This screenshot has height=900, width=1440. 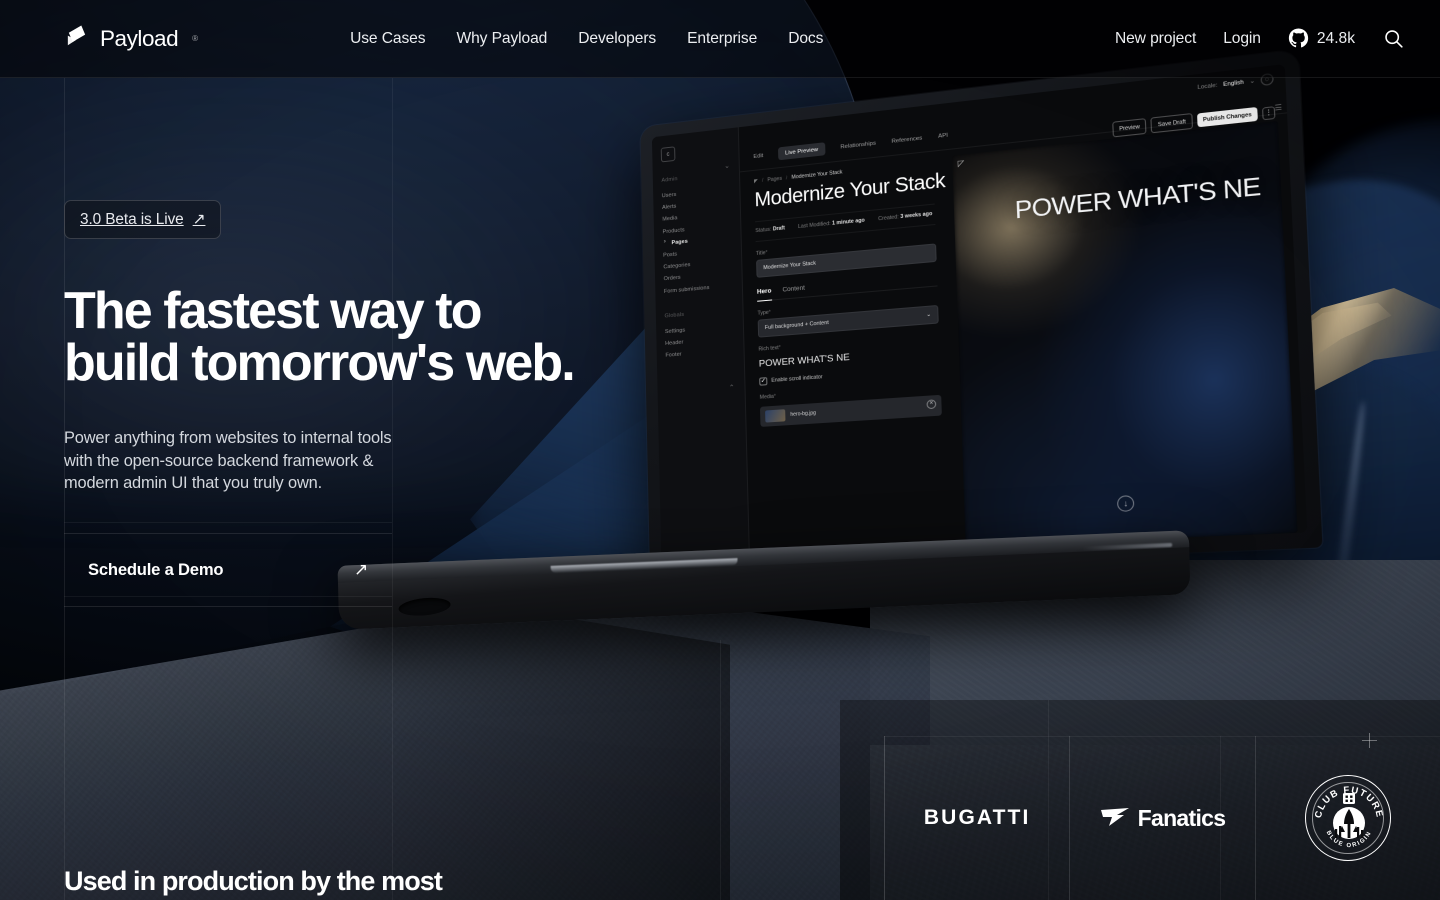 I want to click on beta-announcement-badge: 3.0 Beta is Live ↗, so click(x=143, y=219).